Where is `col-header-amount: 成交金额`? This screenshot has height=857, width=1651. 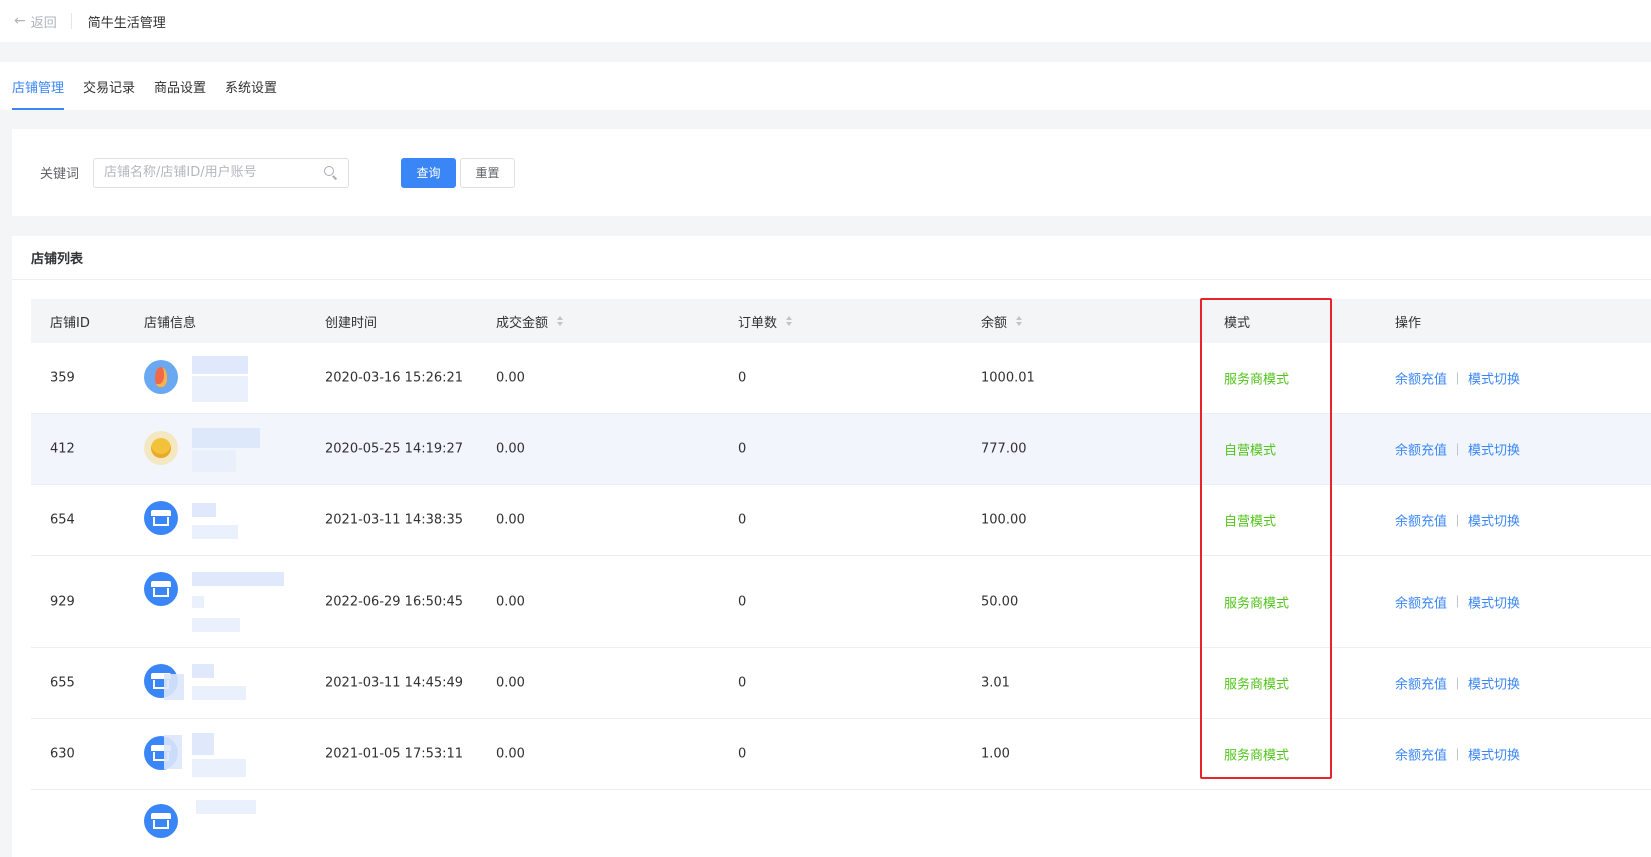
col-header-amount: 成交金额 is located at coordinates (530, 321).